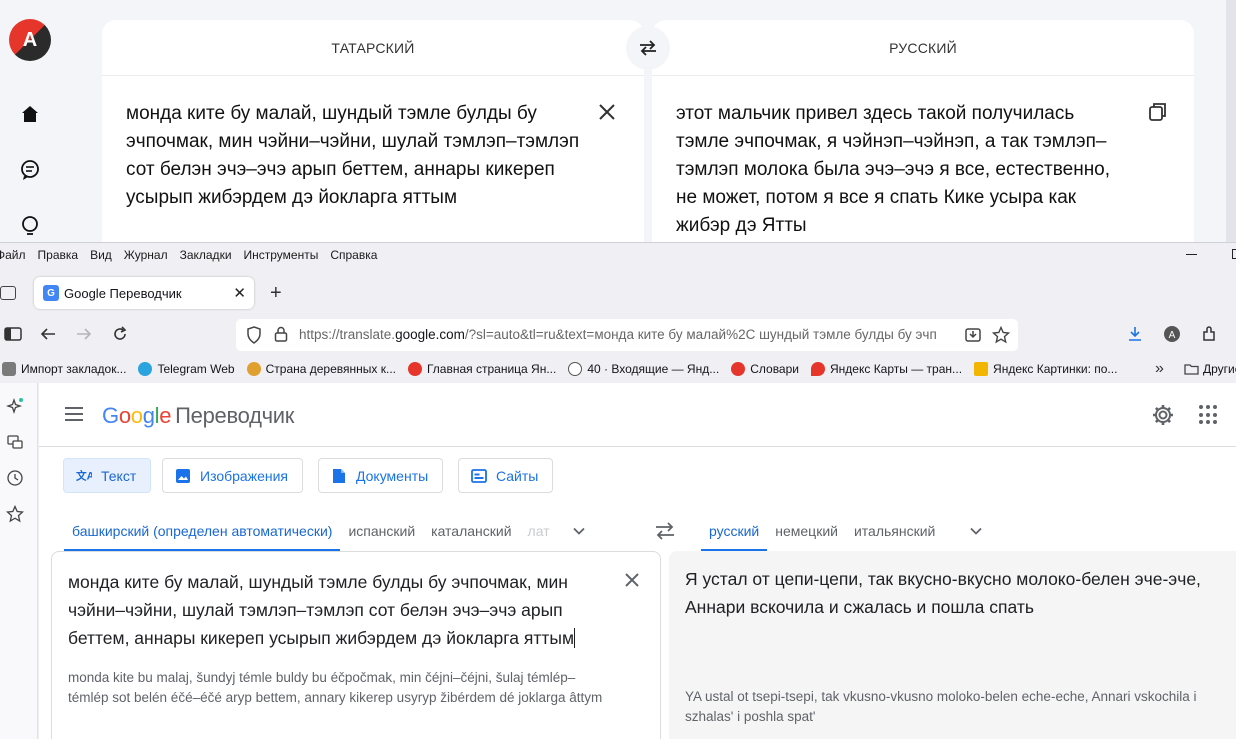 Image resolution: width=1236 pixels, height=739 pixels. What do you see at coordinates (13, 334) in the screenshot?
I see `sidebar-toggle-icon` at bounding box center [13, 334].